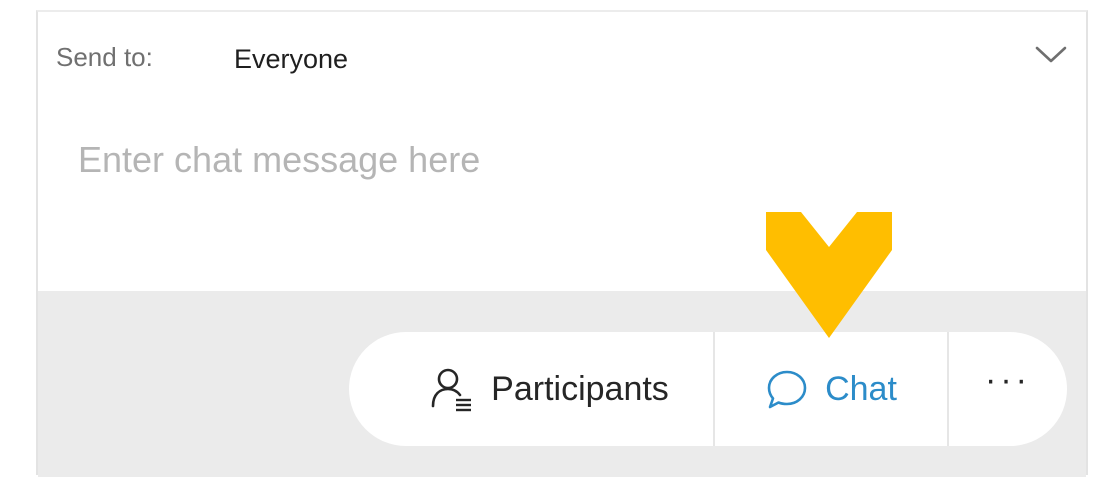  I want to click on chevron-down-icon, so click(1051, 54).